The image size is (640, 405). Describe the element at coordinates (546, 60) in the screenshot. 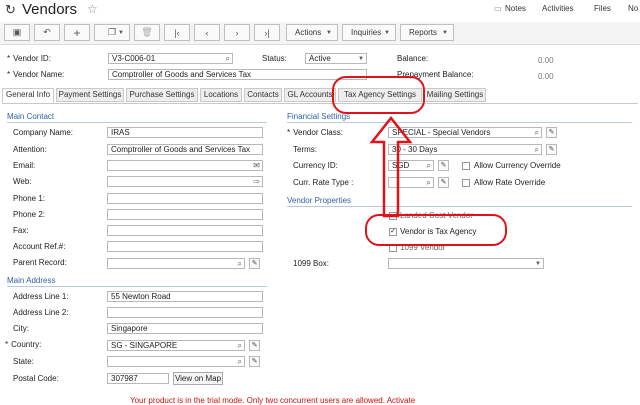

I see `balance-value: 0.00` at that location.